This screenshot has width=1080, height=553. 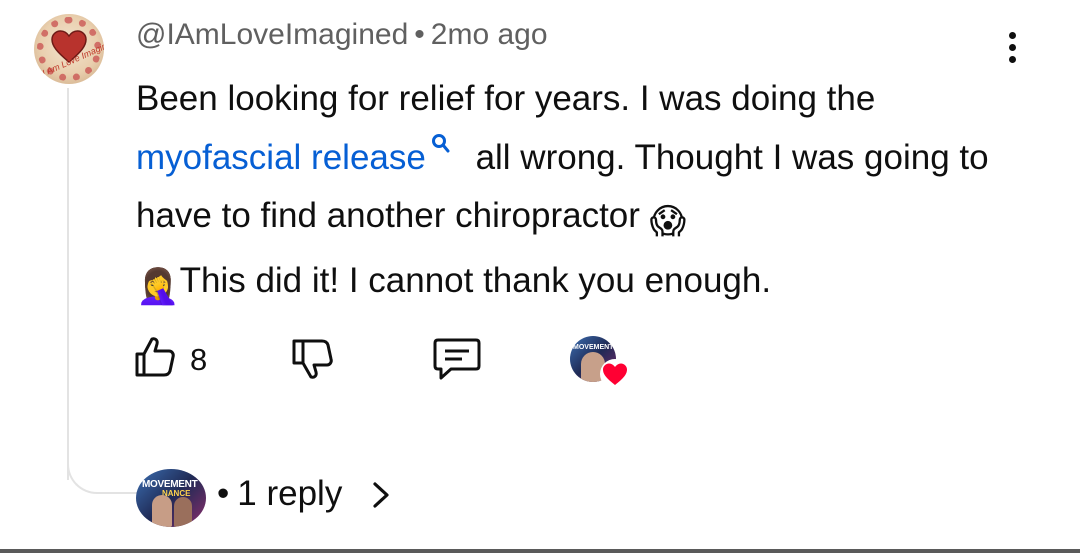 I want to click on view-replies-button: • 1 reply, so click(x=279, y=494).